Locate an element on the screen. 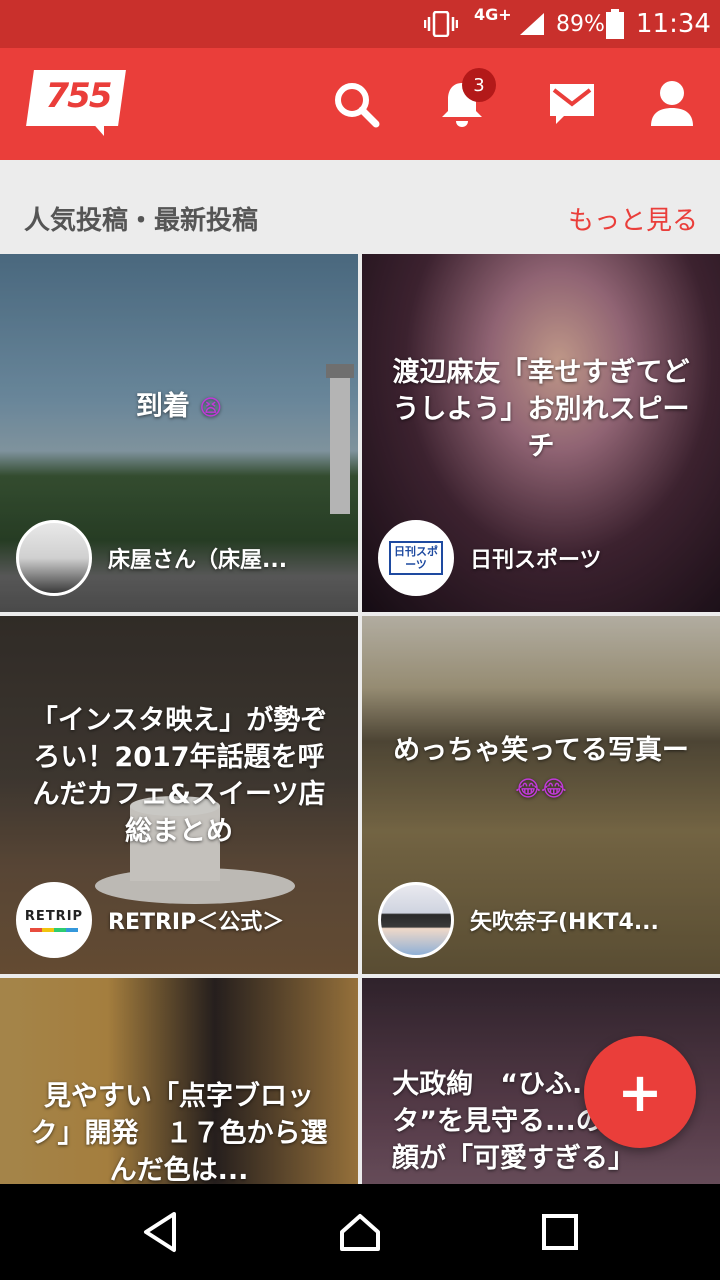 The width and height of the screenshot is (720, 1280). avatar-logo-text: 日刊スポーツ is located at coordinates (416, 558).